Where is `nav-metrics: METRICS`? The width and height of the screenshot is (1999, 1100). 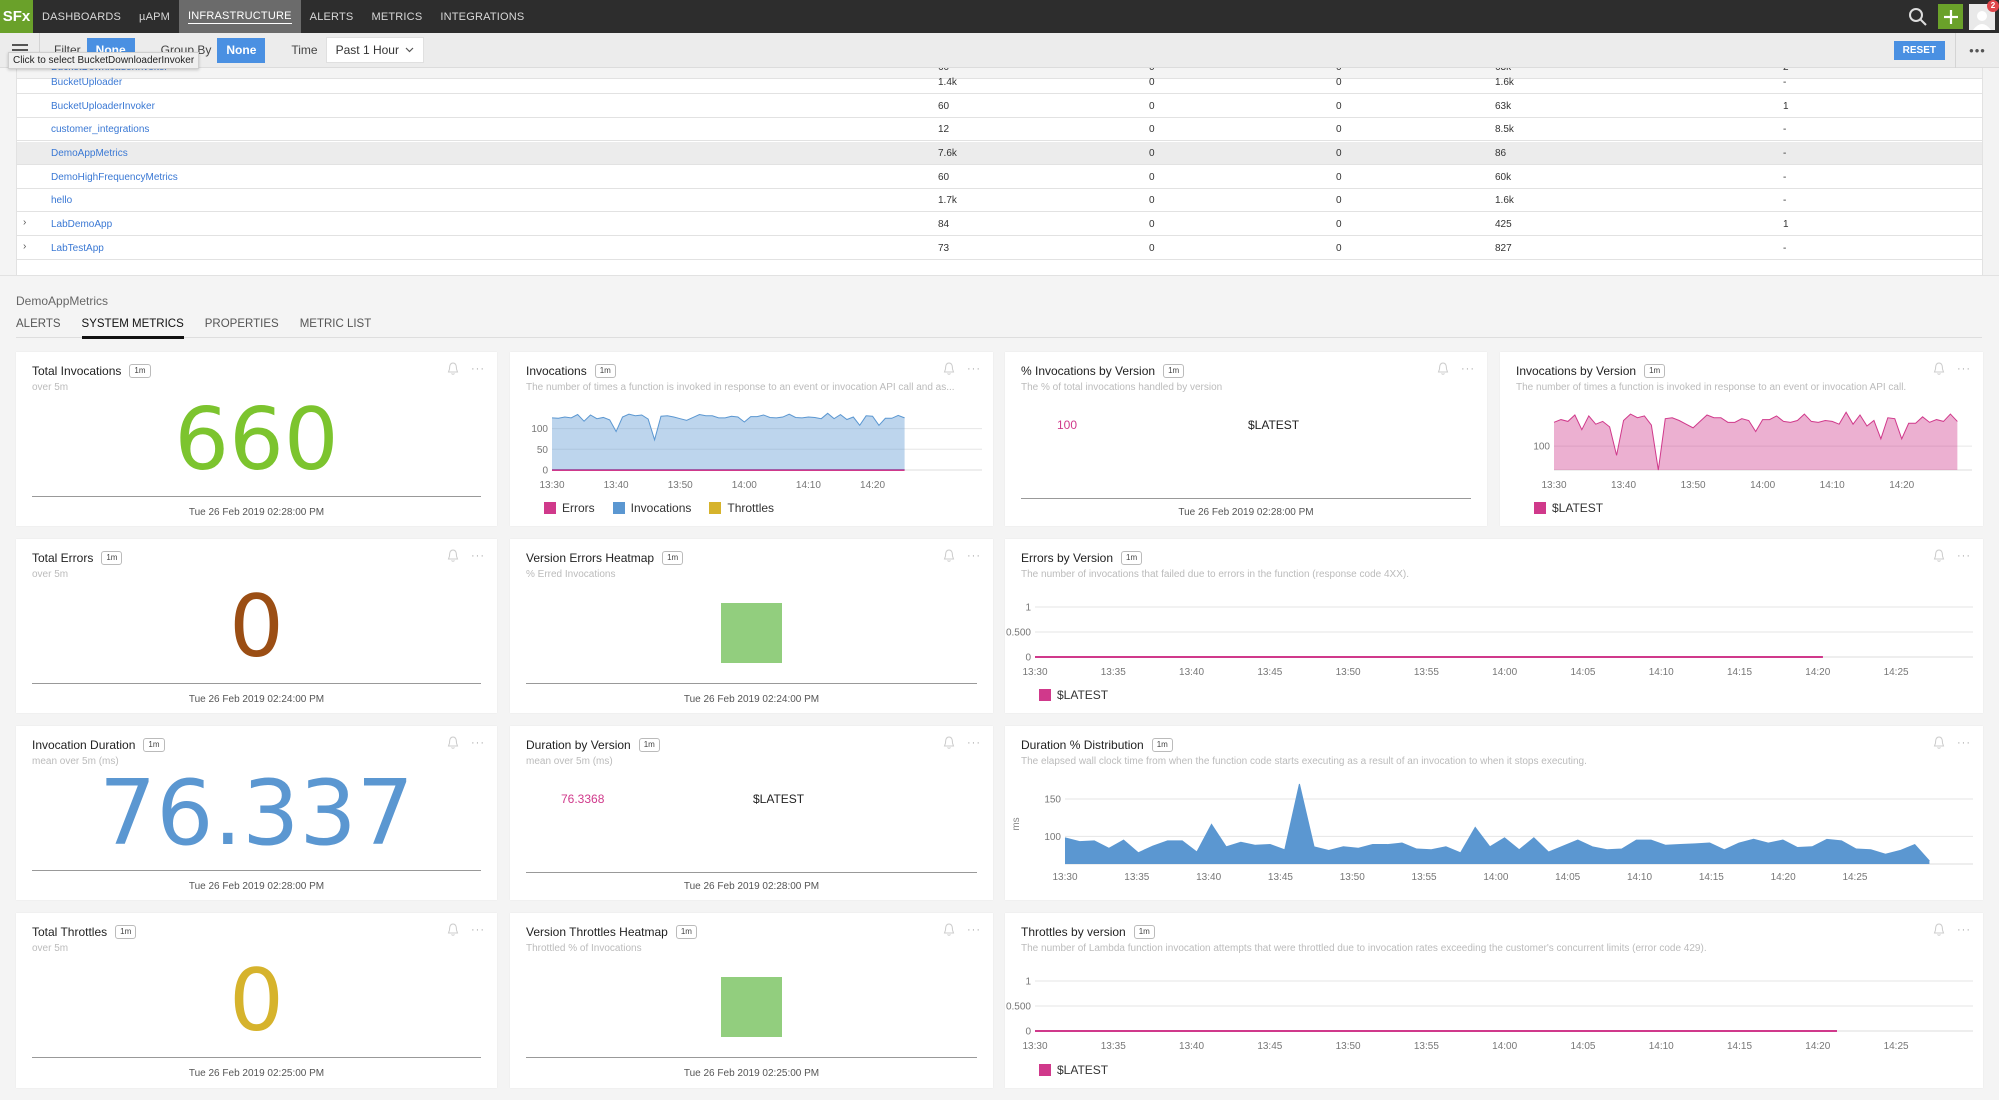
nav-metrics: METRICS is located at coordinates (396, 16).